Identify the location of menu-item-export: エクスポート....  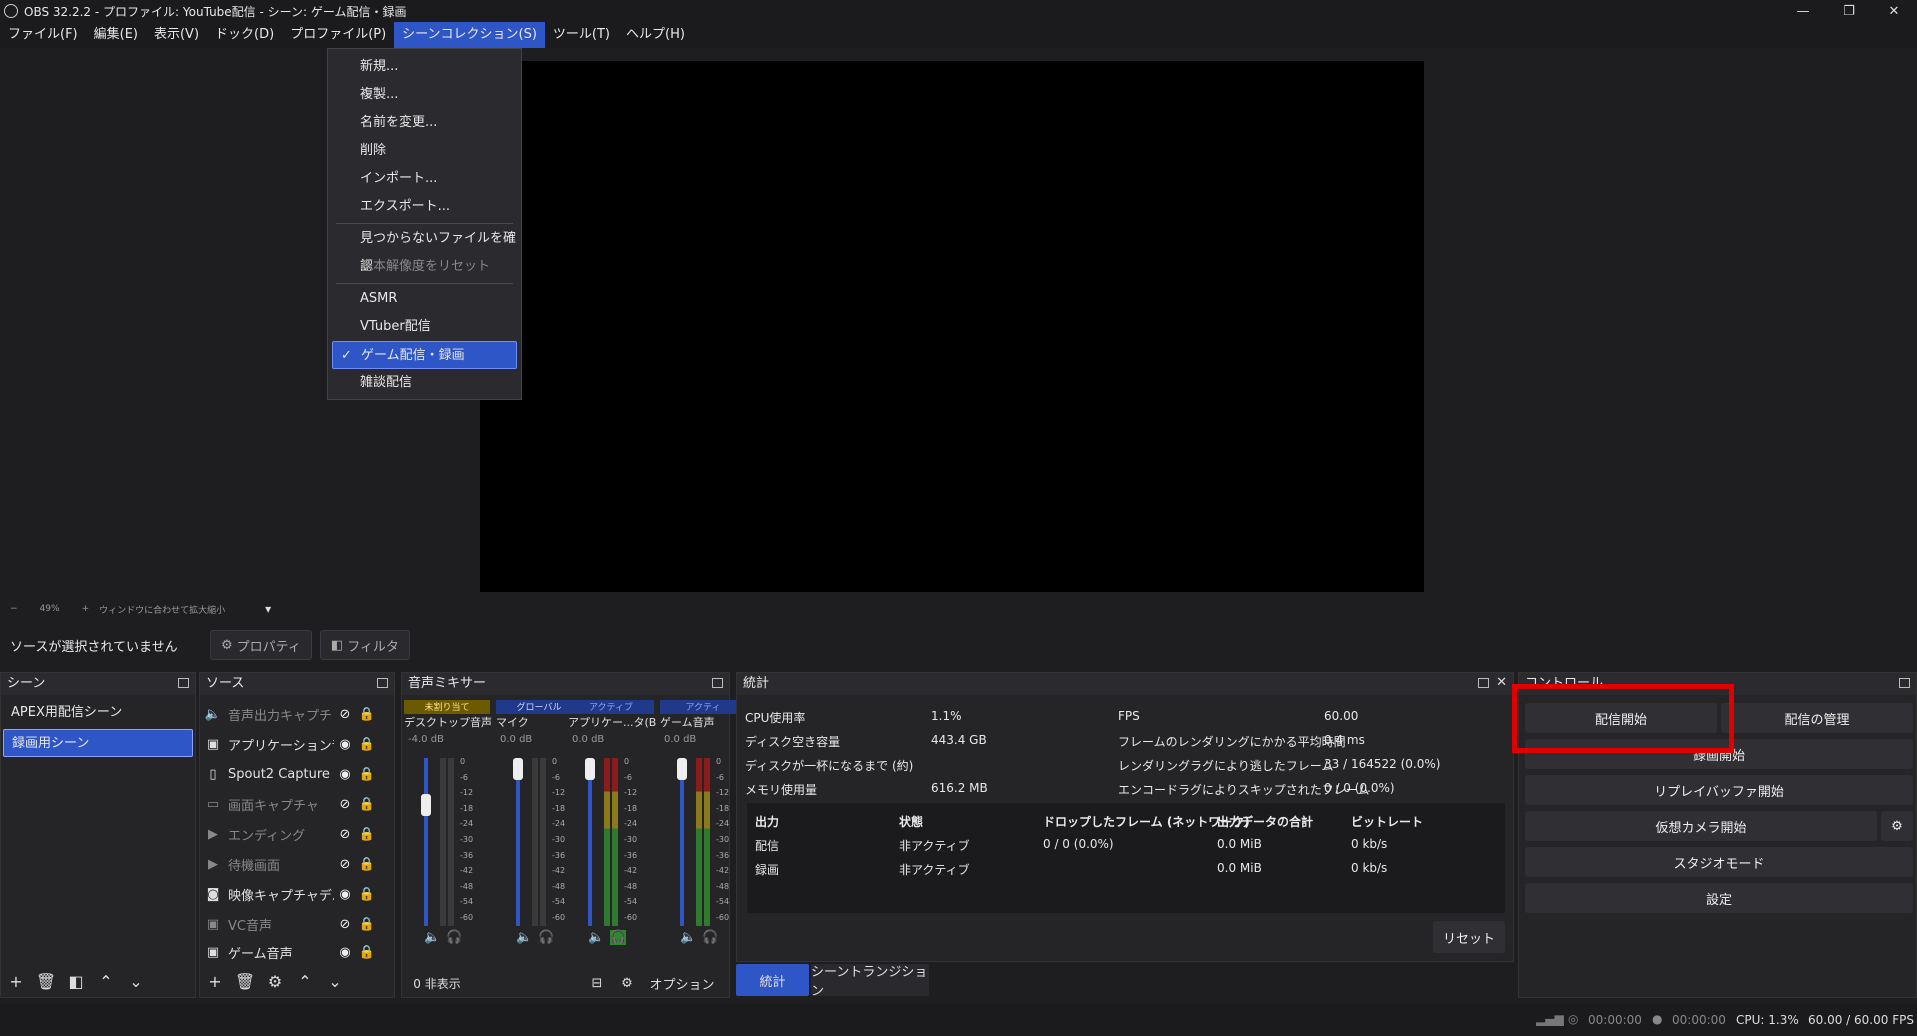
(424, 207).